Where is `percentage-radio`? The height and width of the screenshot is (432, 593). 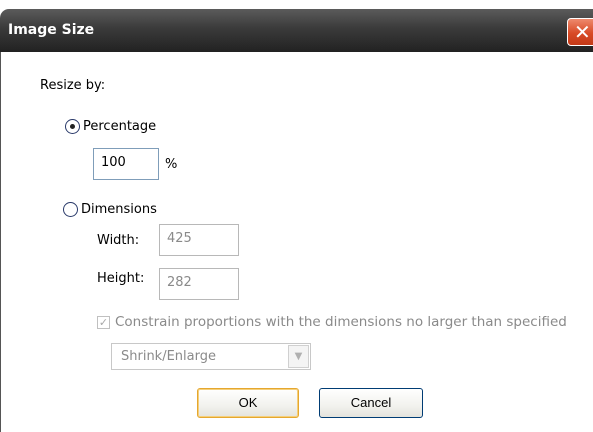 percentage-radio is located at coordinates (72, 126).